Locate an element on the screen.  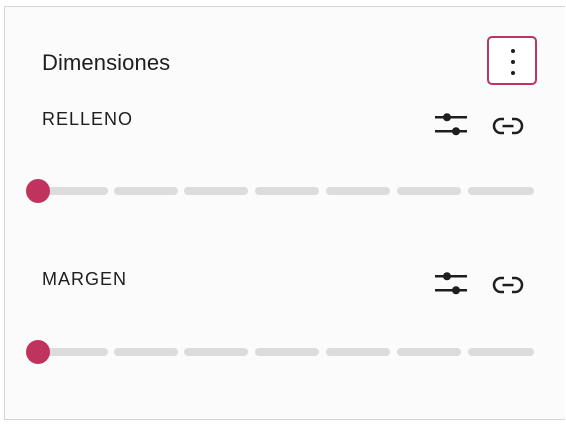
margin-slider-thumb is located at coordinates (38, 352).